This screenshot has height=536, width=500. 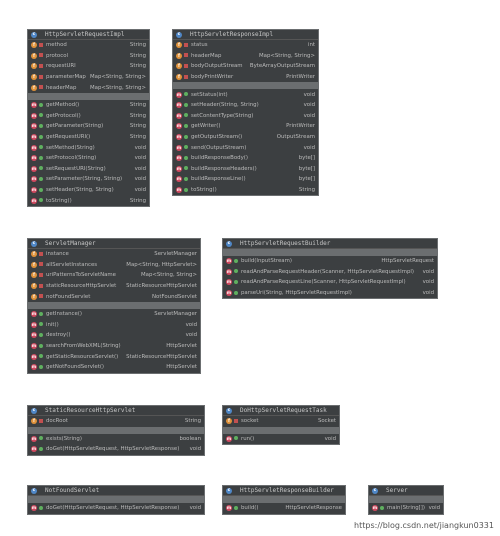 What do you see at coordinates (82, 356) in the screenshot?
I see `method-name: getStaticResourceServlet()` at bounding box center [82, 356].